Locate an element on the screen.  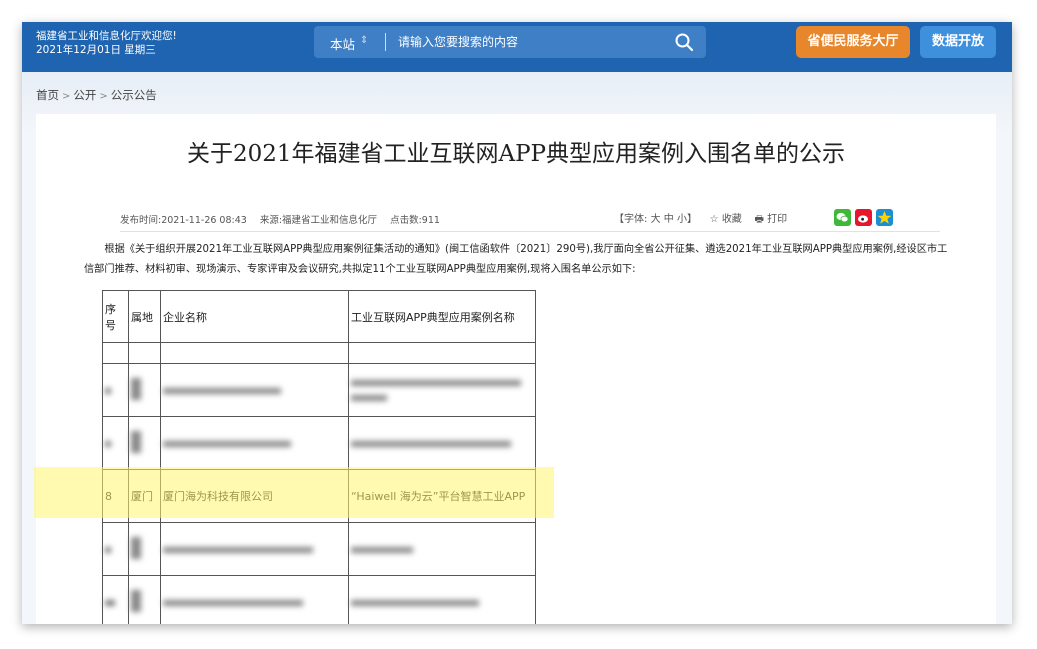
publish-time: 发布时间:2021-11-26 08:43 is located at coordinates (183, 220).